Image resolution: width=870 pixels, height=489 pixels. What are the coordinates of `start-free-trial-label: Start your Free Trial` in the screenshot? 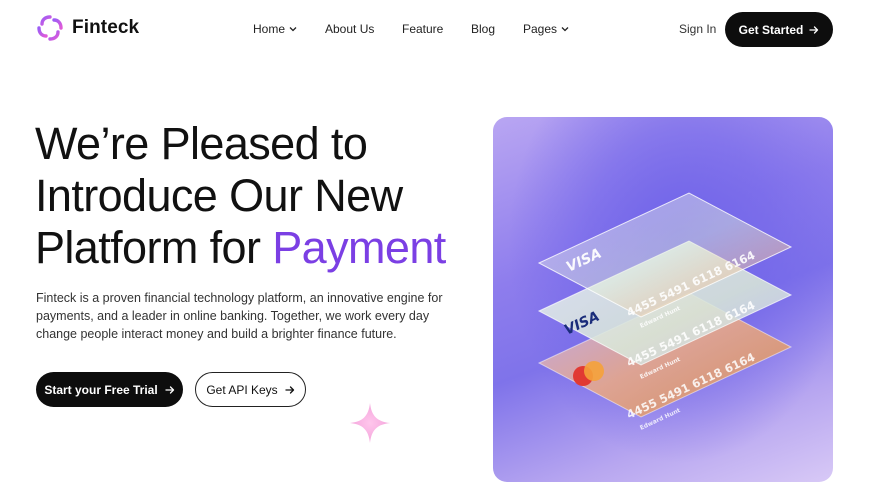 It's located at (101, 389).